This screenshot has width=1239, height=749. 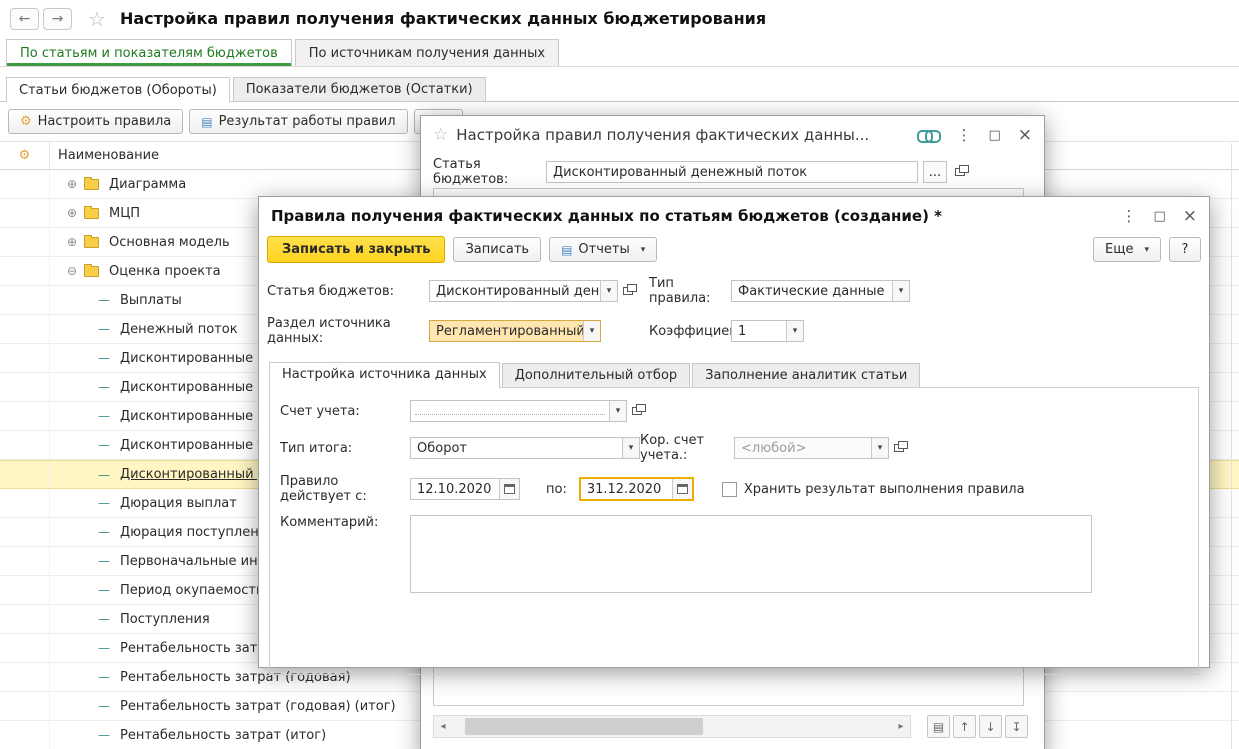 What do you see at coordinates (820, 291) in the screenshot?
I see `rule-type-select: Фактические данные ▾` at bounding box center [820, 291].